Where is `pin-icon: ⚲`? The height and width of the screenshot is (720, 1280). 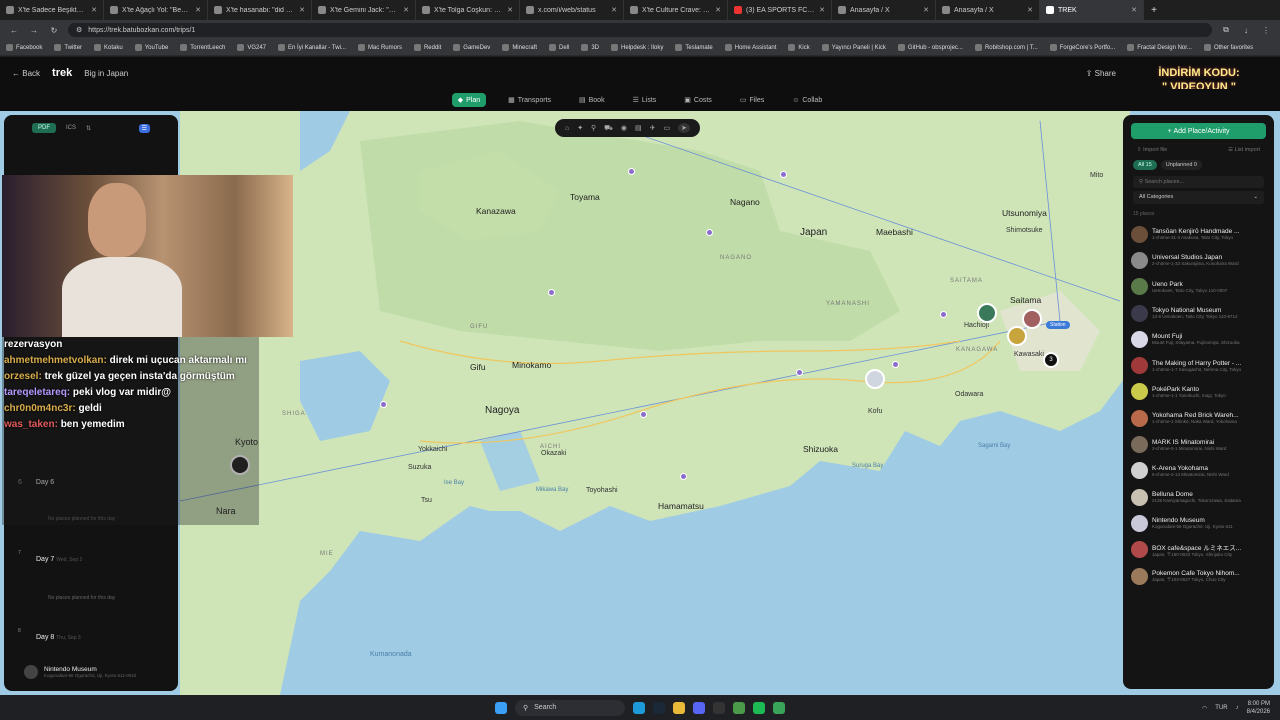
pin-icon: ⚲ is located at coordinates (593, 128).